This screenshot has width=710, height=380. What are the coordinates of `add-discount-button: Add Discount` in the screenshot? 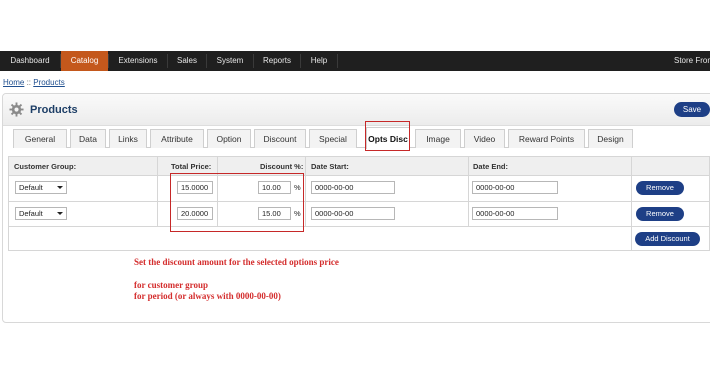 It's located at (667, 239).